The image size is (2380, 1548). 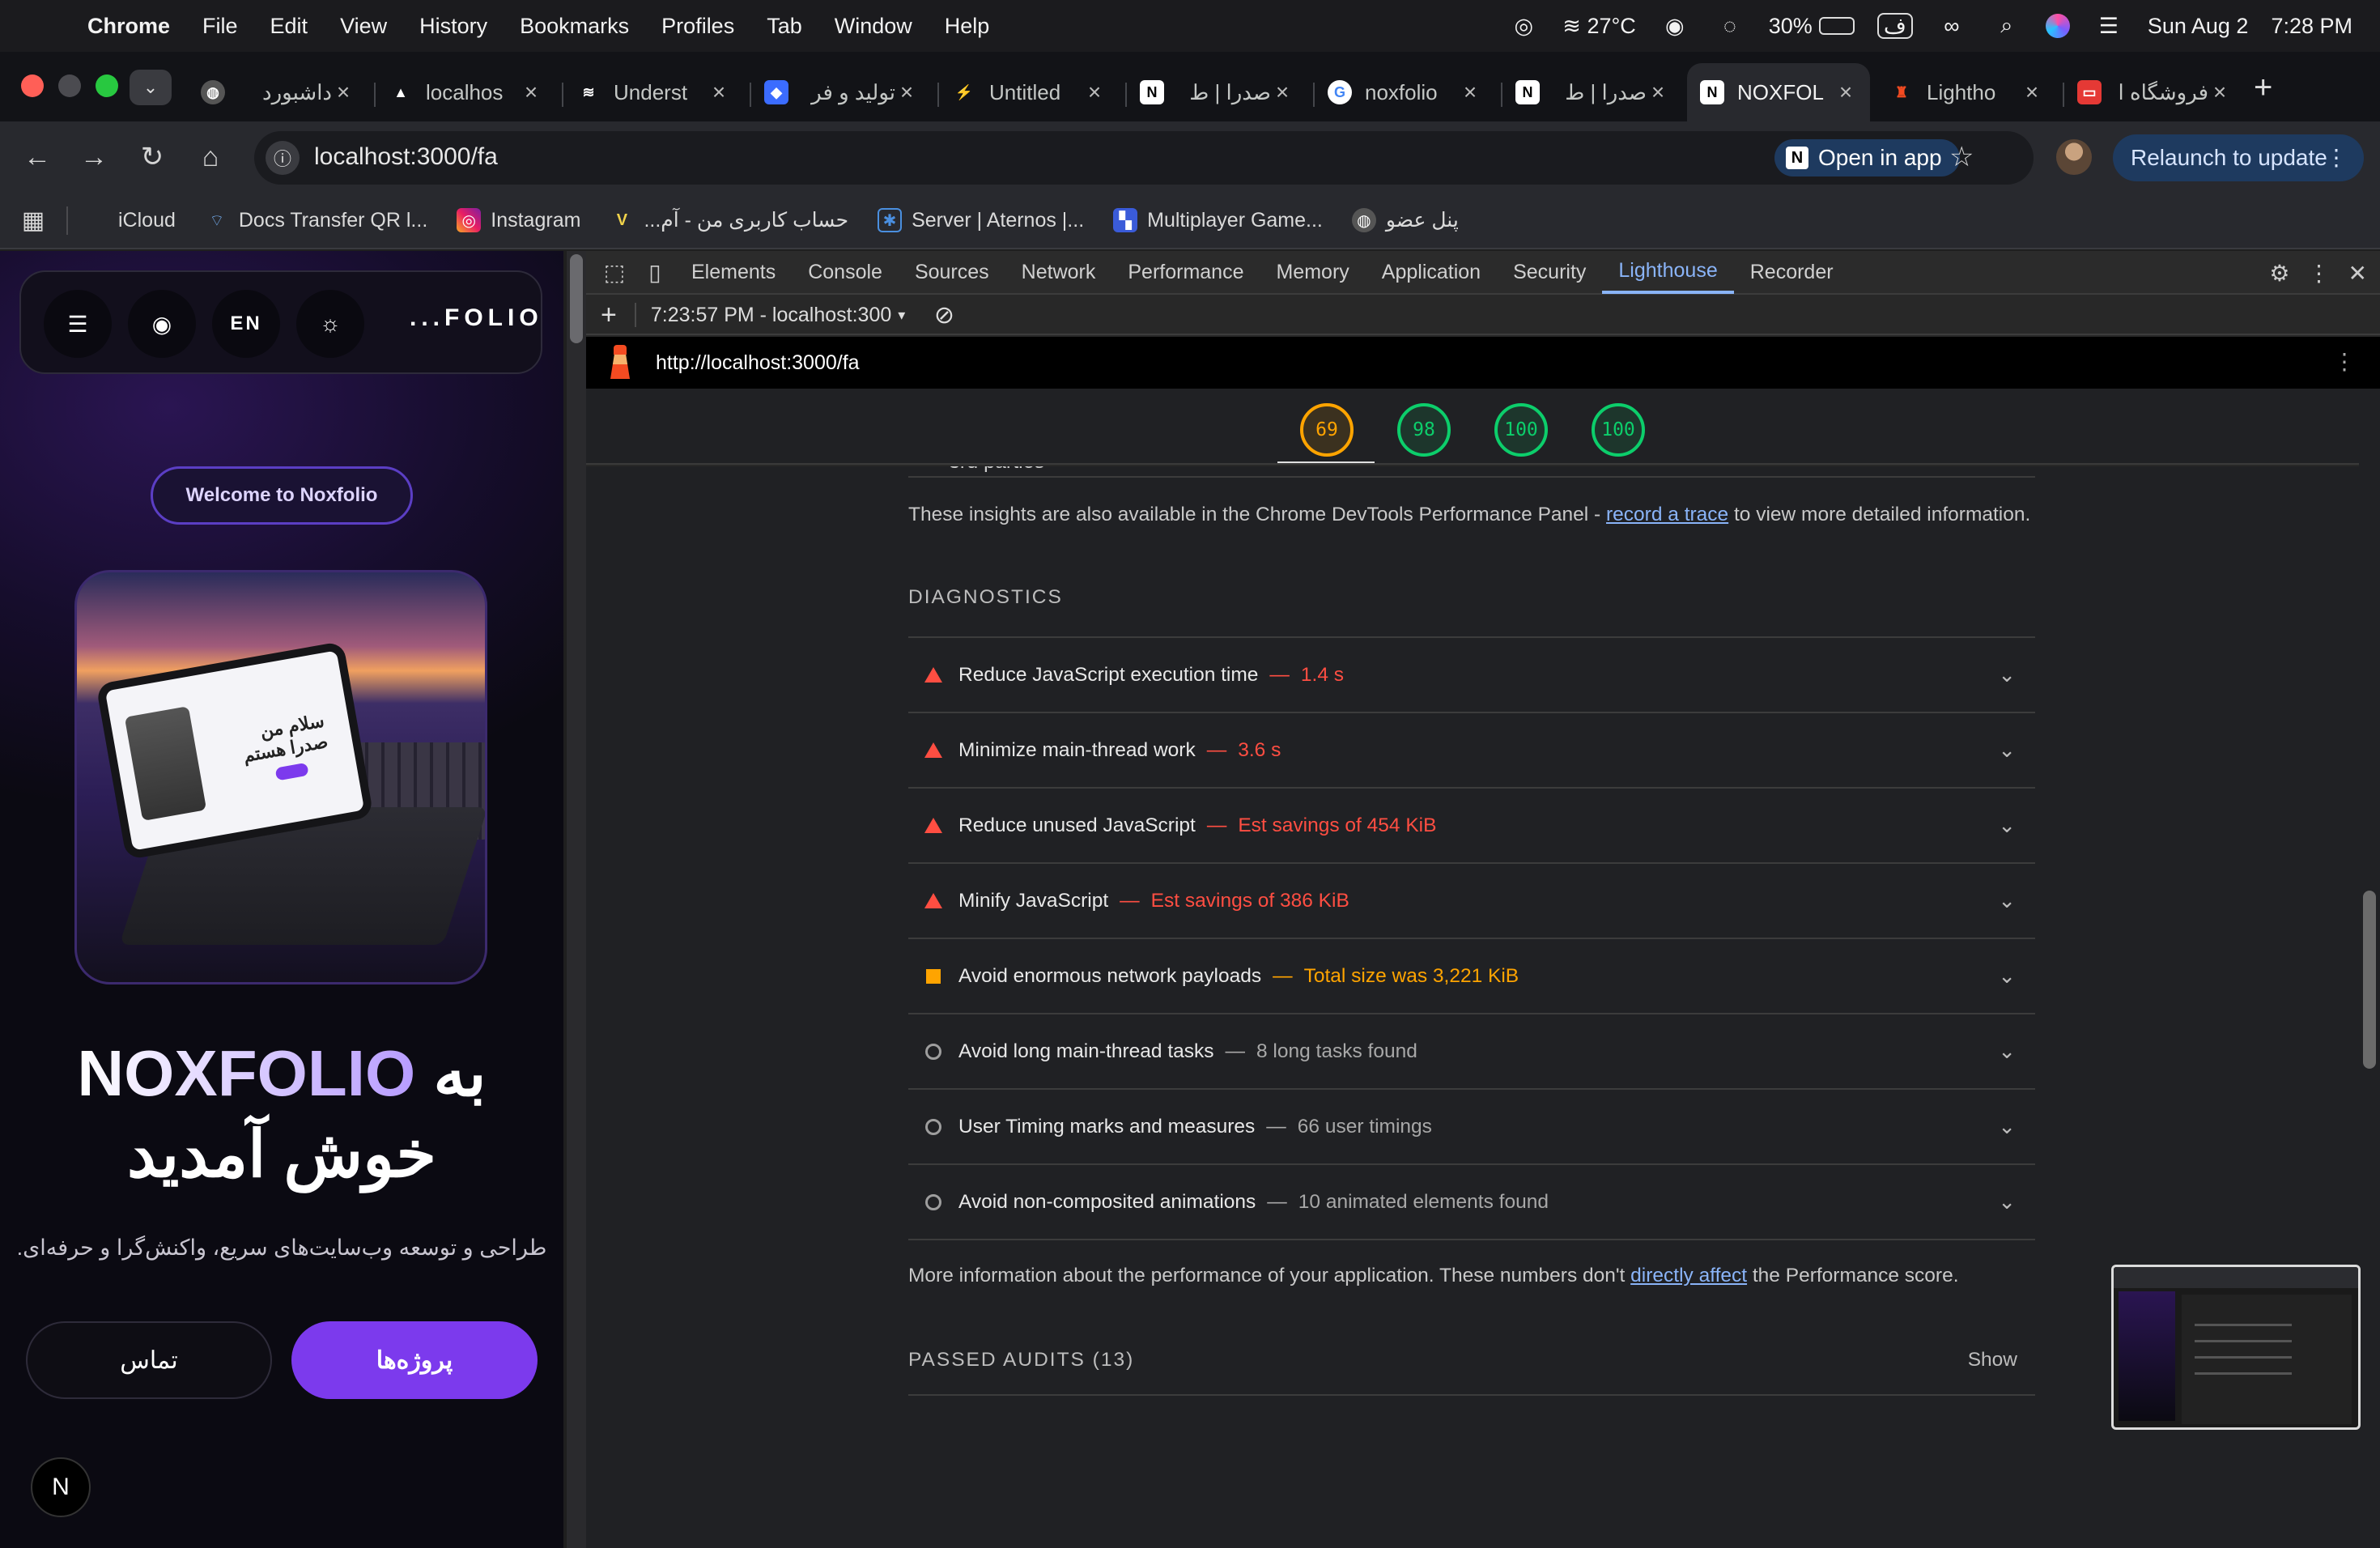 I want to click on tab-search-button: ⌄, so click(x=151, y=87).